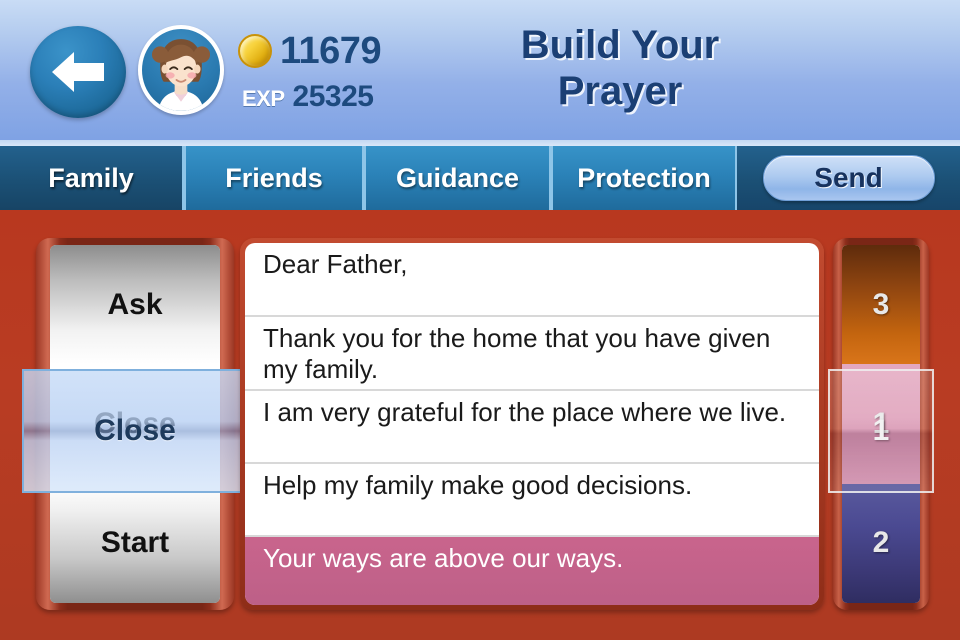 The height and width of the screenshot is (640, 960). I want to click on exp-count: 25325, so click(333, 96).